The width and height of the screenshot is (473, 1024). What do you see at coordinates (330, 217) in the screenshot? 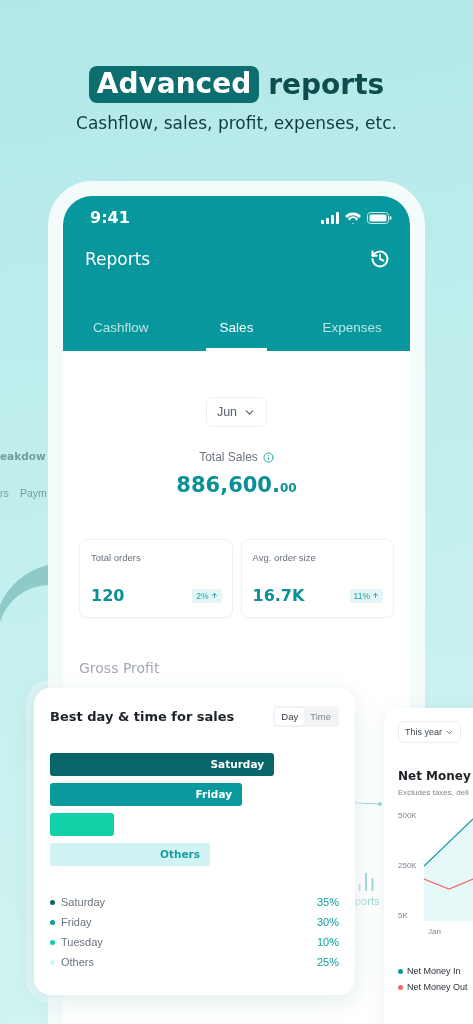
I see `signal-icon` at bounding box center [330, 217].